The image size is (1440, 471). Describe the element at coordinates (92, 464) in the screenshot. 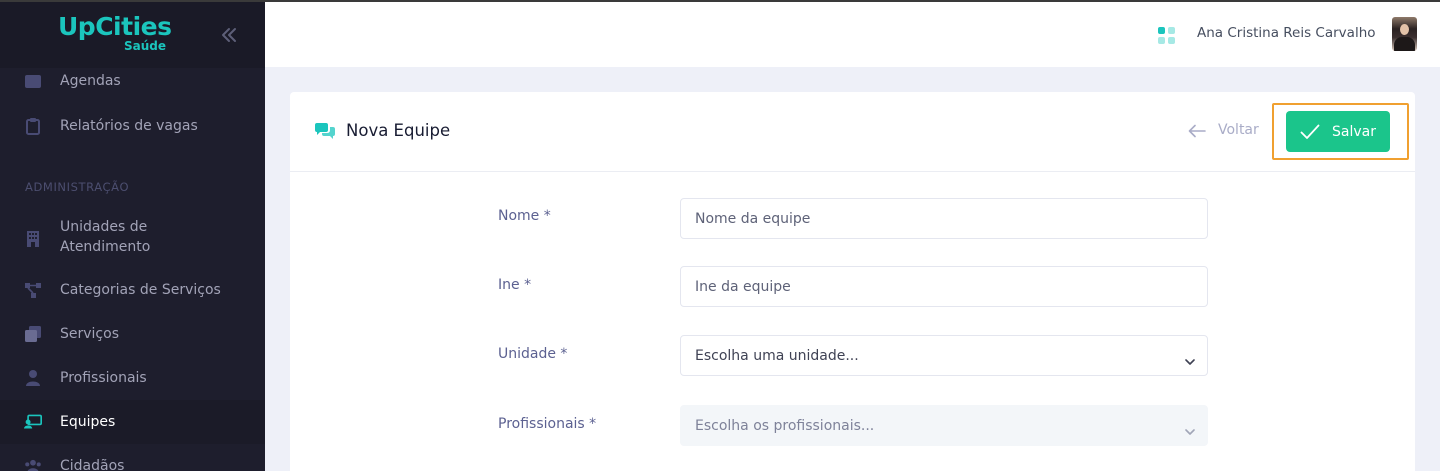

I see `sidebar-item-label: Cidadãos` at that location.